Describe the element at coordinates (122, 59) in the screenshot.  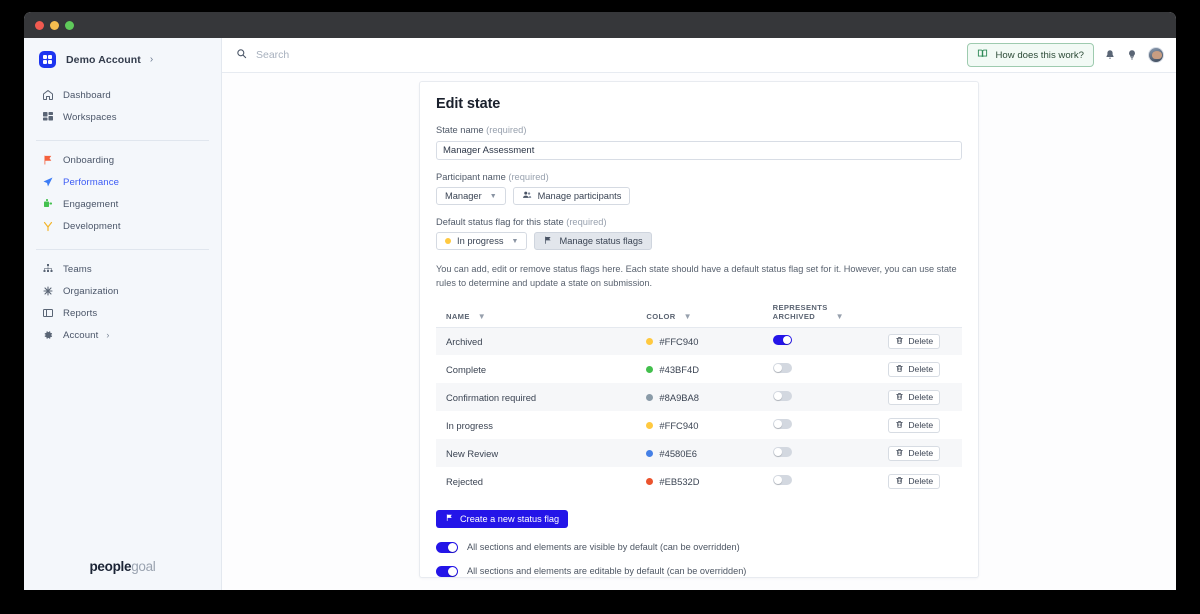
I see `account-switcher: Demo Account ›` at that location.